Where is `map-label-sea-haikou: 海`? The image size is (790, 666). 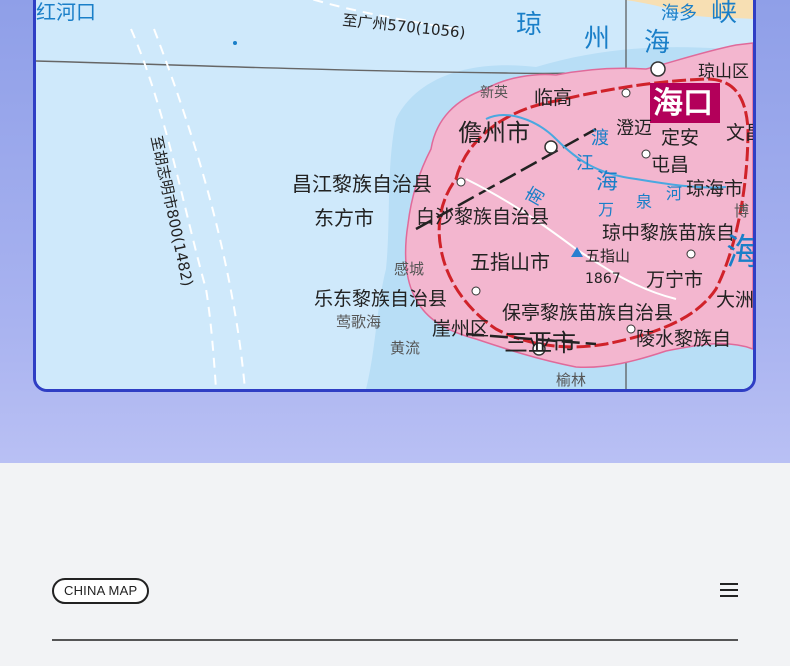
map-label-sea-haikou: 海 is located at coordinates (607, 182).